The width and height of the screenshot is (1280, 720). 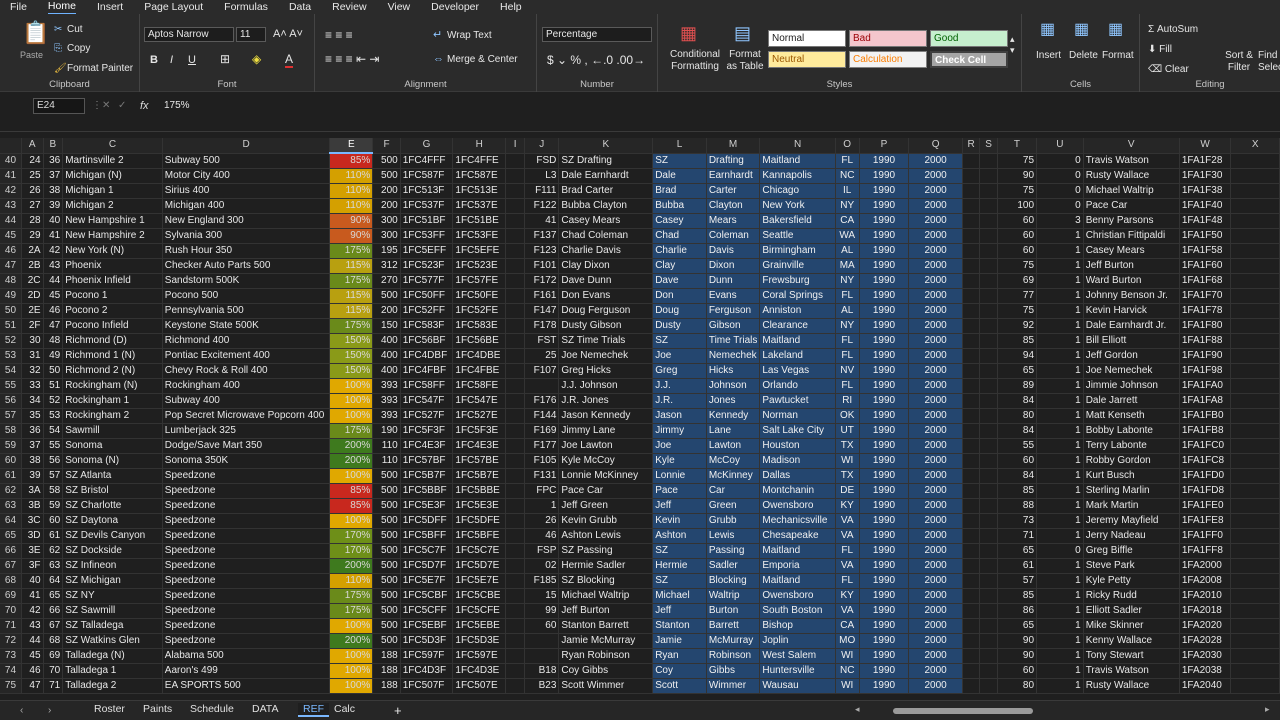 What do you see at coordinates (32, 551) in the screenshot?
I see `cell: 3E` at bounding box center [32, 551].